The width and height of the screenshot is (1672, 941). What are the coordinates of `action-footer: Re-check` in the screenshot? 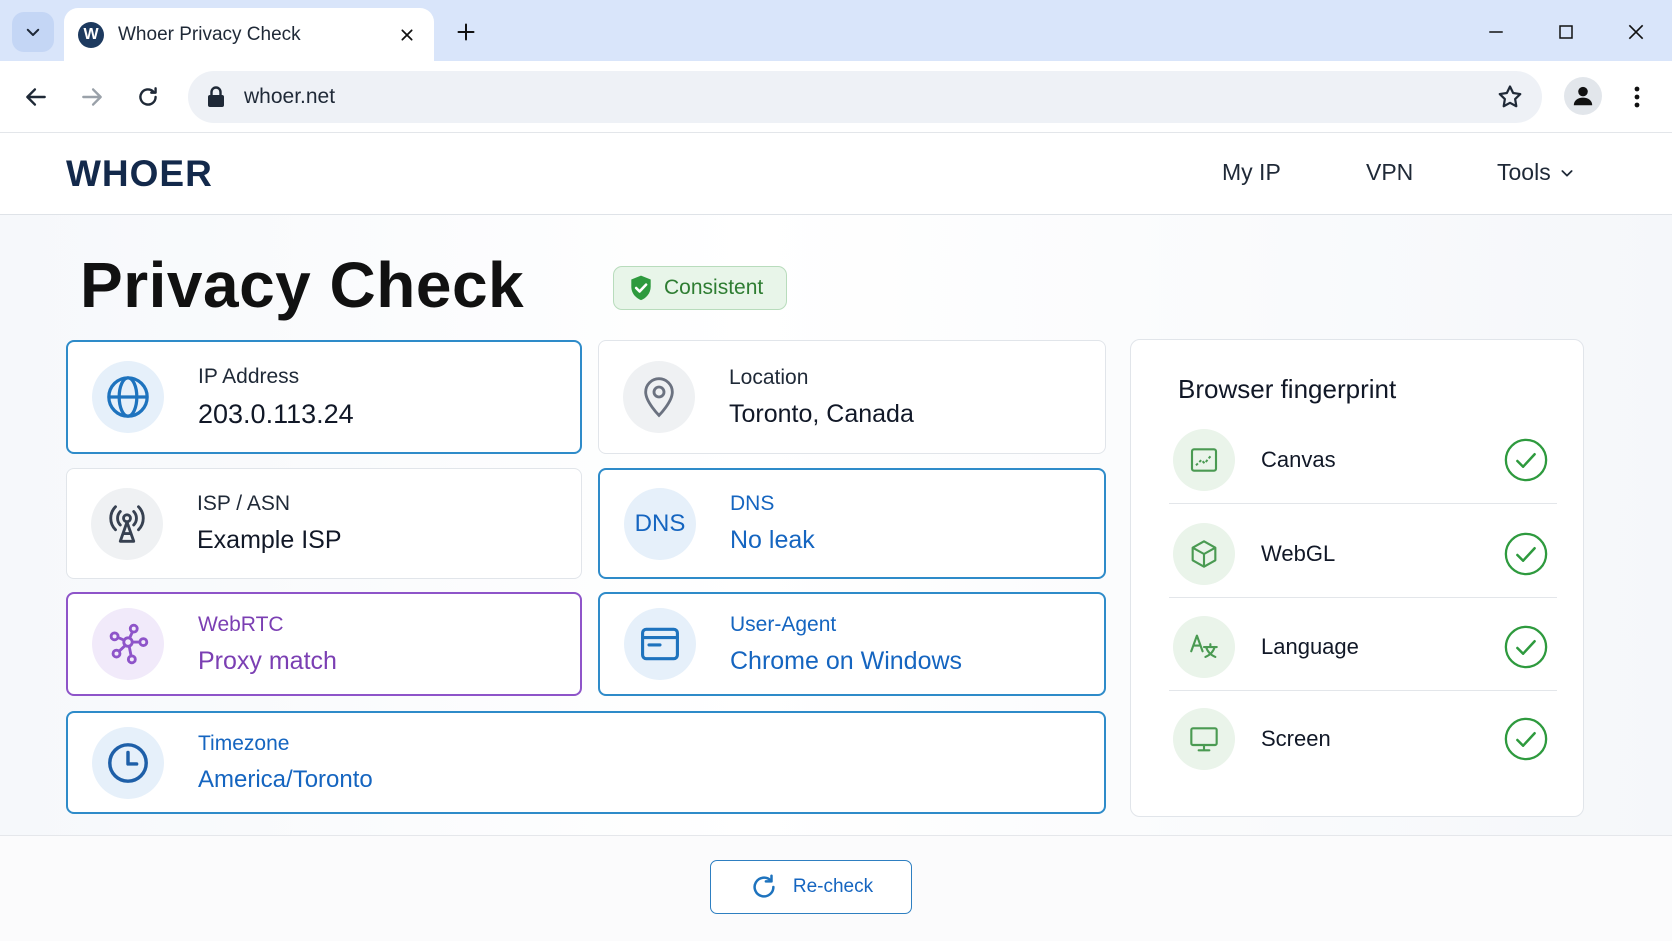 It's located at (836, 888).